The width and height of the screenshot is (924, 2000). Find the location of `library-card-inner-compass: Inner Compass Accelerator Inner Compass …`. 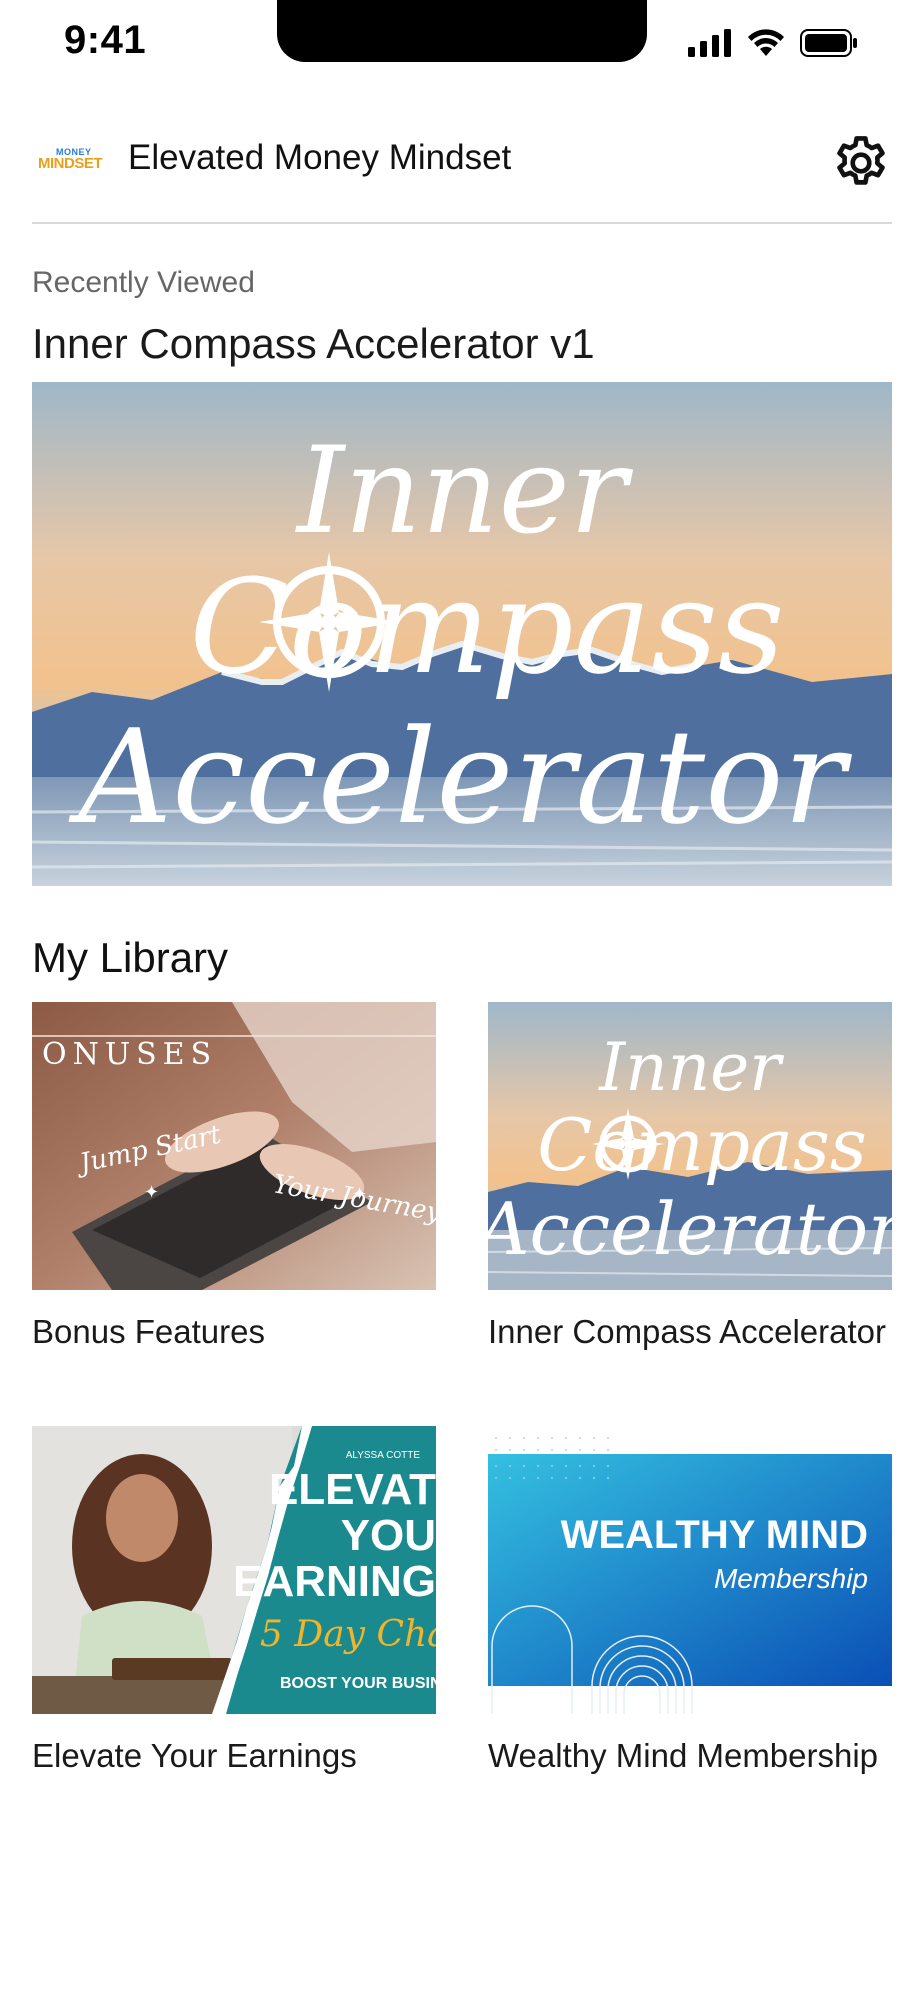

library-card-inner-compass: Inner Compass Accelerator Inner Compass … is located at coordinates (690, 1180).